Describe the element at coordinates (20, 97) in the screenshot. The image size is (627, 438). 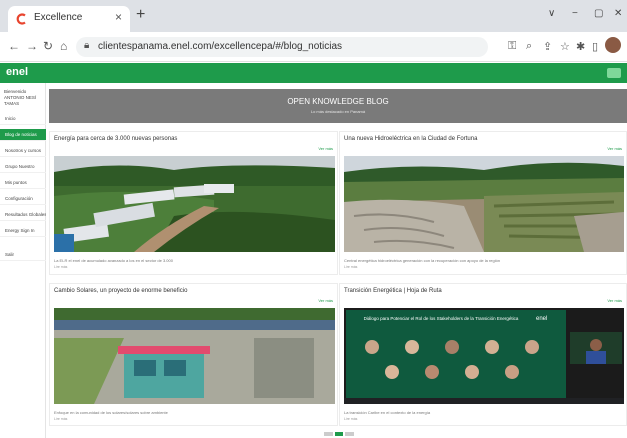
I see `sidebar-user-greeting: Bienvenido ANTONIO NESÍ TAMAS` at that location.